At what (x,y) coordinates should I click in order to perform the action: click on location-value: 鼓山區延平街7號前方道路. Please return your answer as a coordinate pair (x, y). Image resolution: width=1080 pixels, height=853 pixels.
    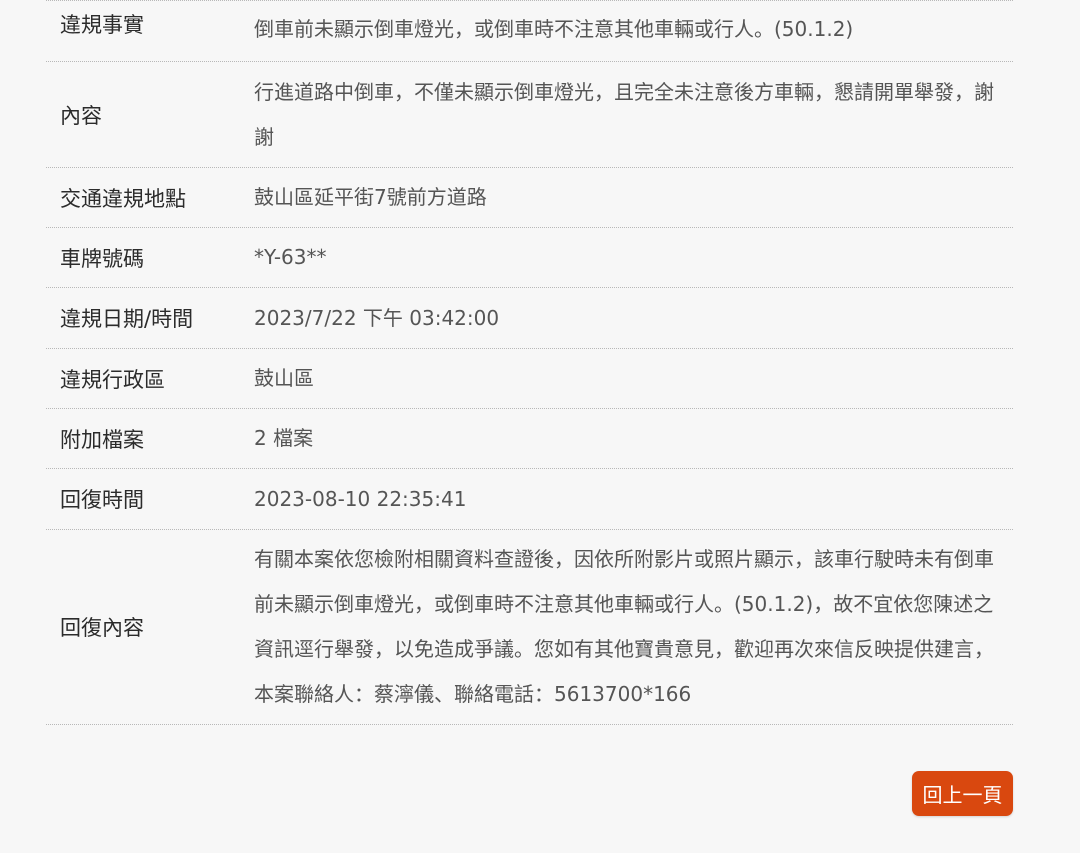
    Looking at the image, I should click on (370, 197).